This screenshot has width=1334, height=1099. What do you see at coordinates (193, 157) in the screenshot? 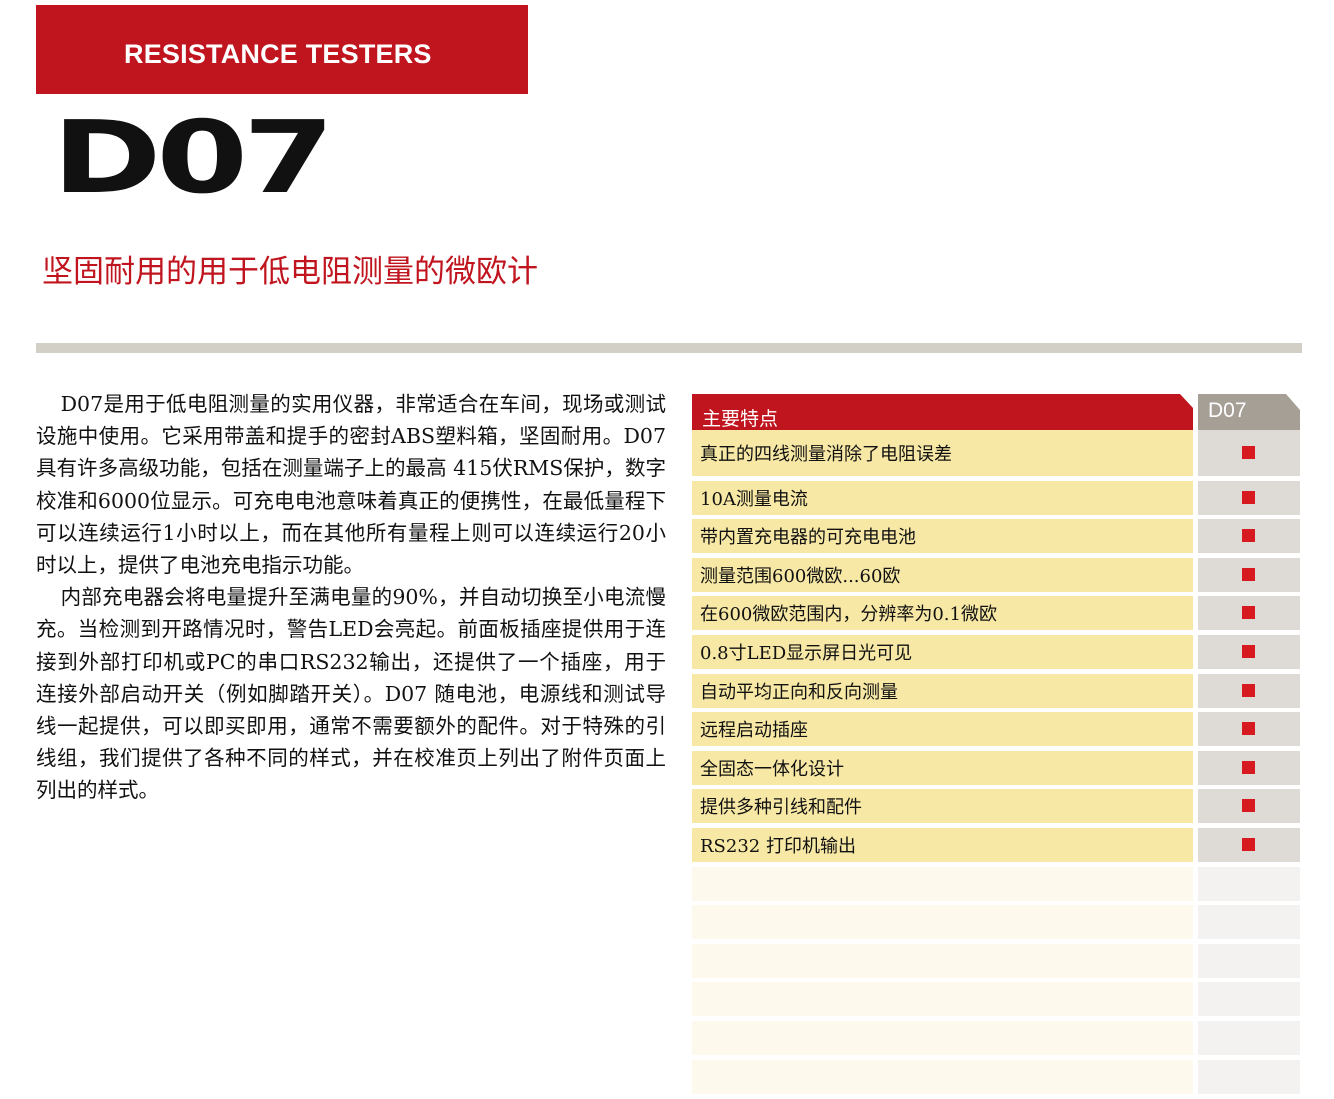
I see `model-title: D07` at bounding box center [193, 157].